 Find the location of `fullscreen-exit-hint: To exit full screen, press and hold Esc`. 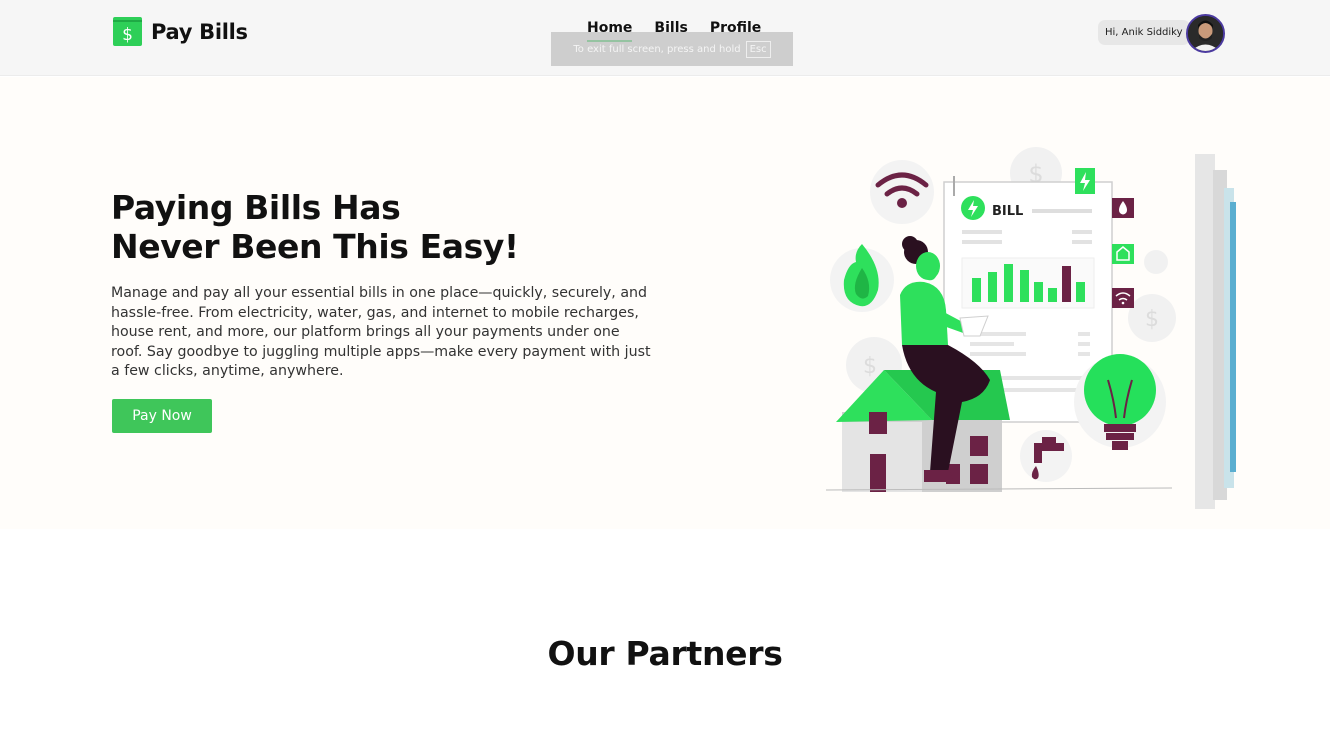

fullscreen-exit-hint: To exit full screen, press and hold Esc is located at coordinates (672, 49).